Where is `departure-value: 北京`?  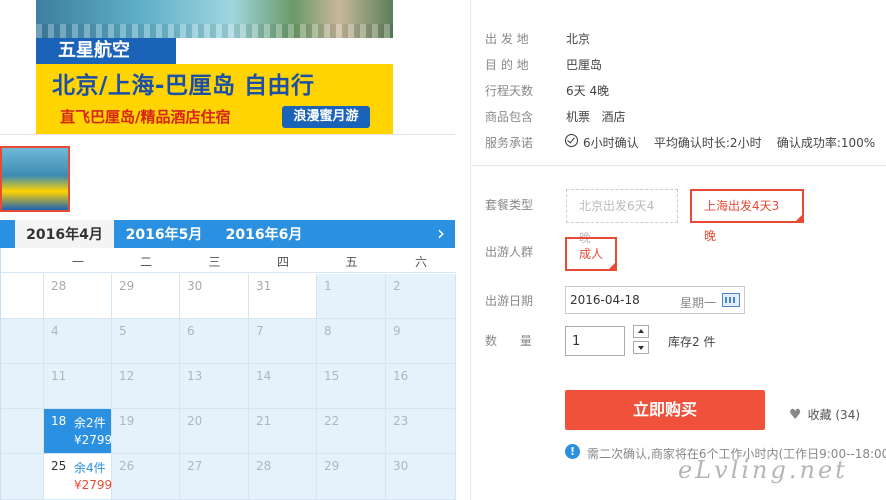
departure-value: 北京 is located at coordinates (578, 39).